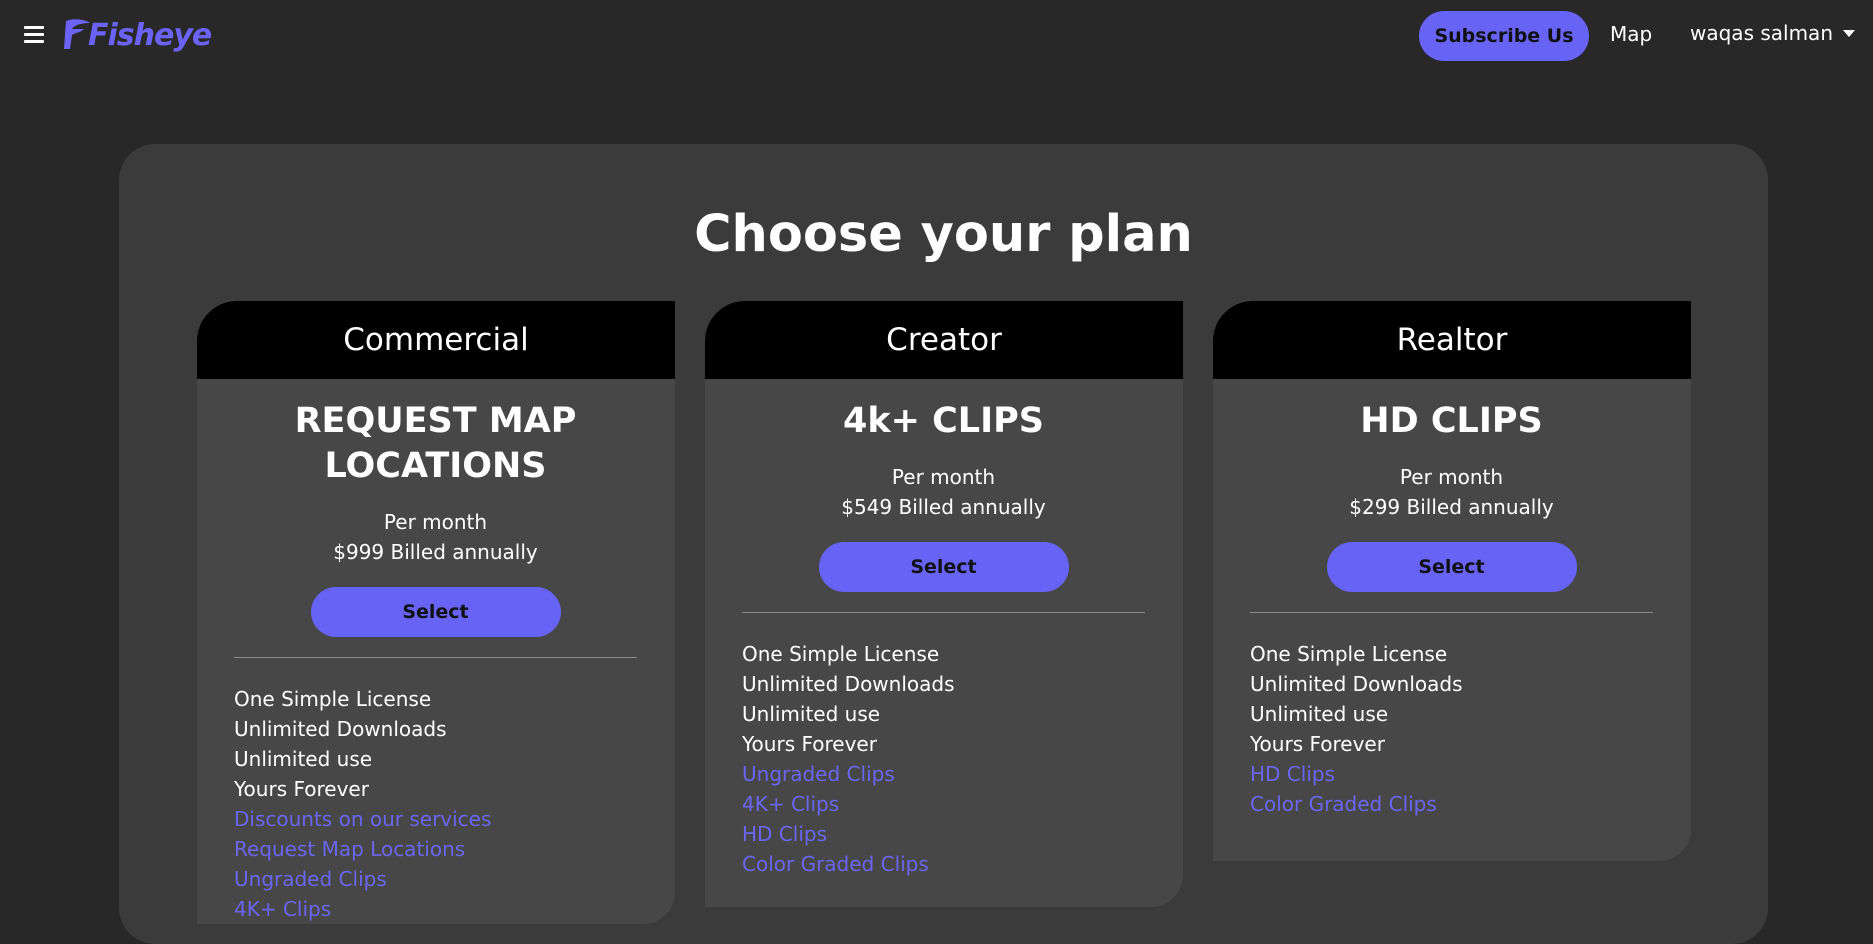  What do you see at coordinates (1452, 340) in the screenshot?
I see `plan-card-header: Realtor` at bounding box center [1452, 340].